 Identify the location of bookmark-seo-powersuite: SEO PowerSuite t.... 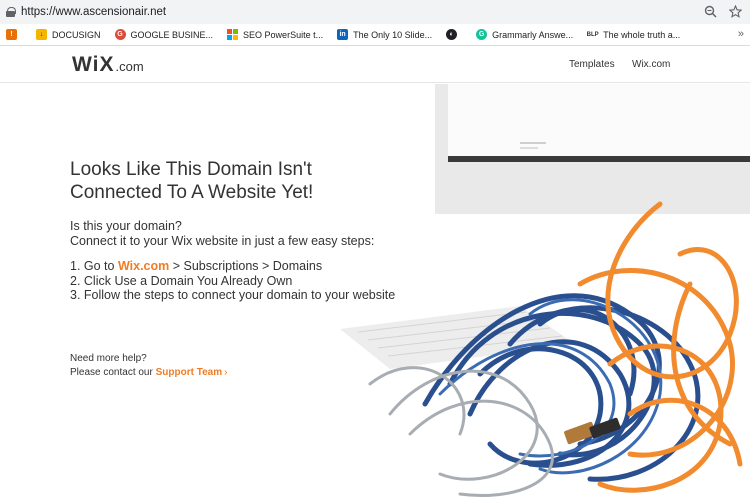
(275, 34).